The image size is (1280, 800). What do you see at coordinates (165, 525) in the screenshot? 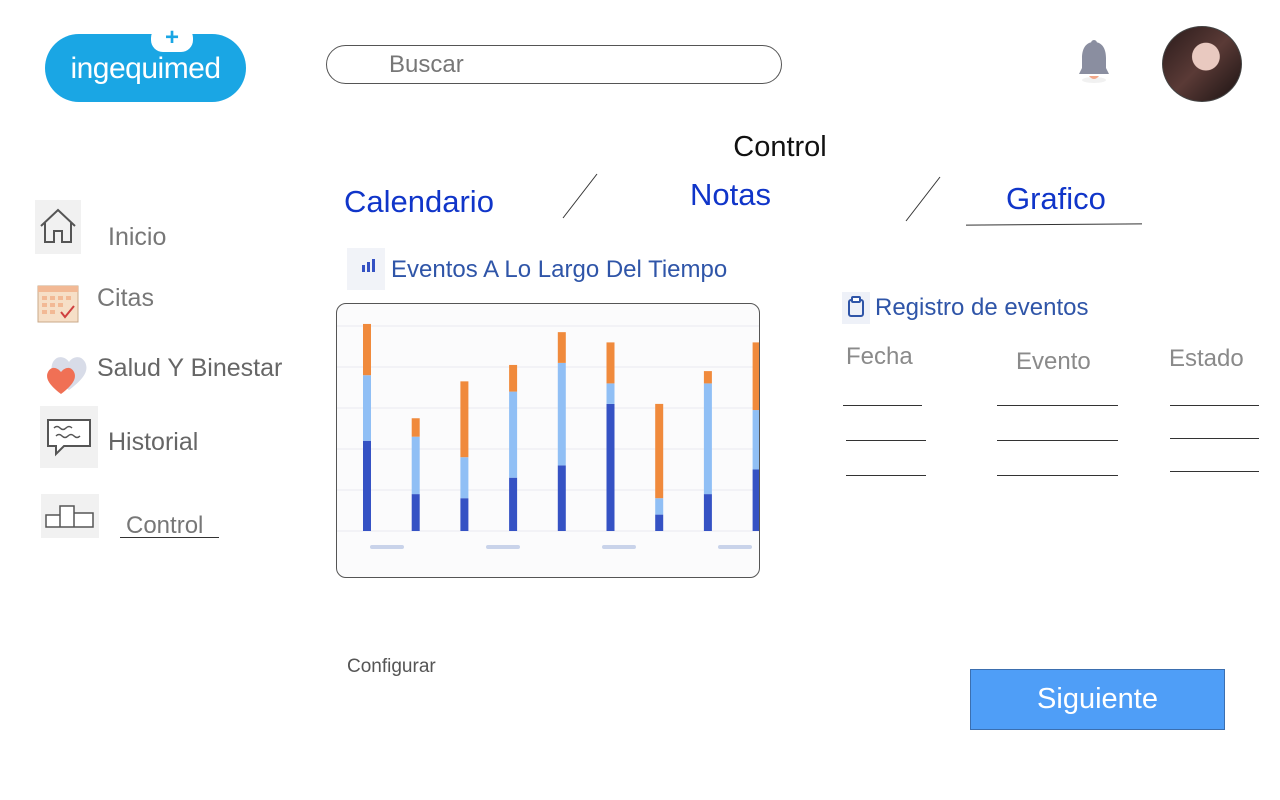
I see `sidebar-item-label: Control` at bounding box center [165, 525].